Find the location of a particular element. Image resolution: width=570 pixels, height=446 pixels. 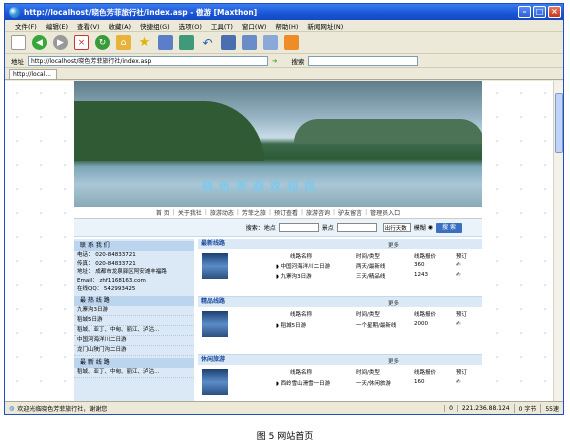

fuzzy-label: 模糊 is located at coordinates (419, 228).